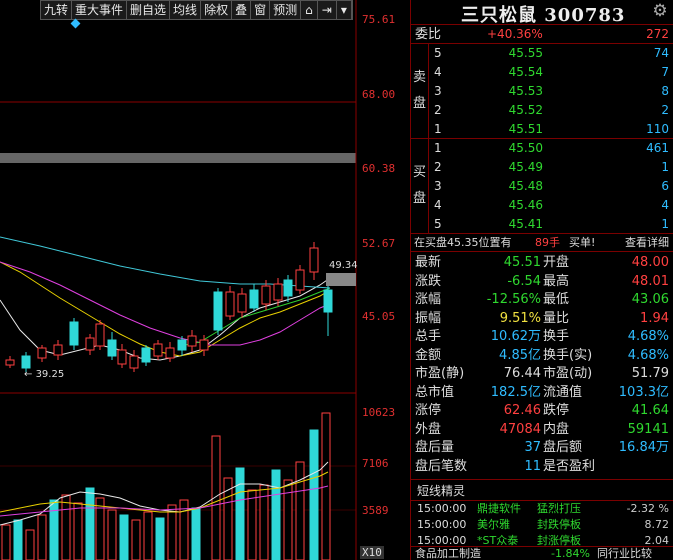 The image size is (673, 560). Describe the element at coordinates (379, 168) in the screenshot. I see `price-axis-label: 60.38` at that location.